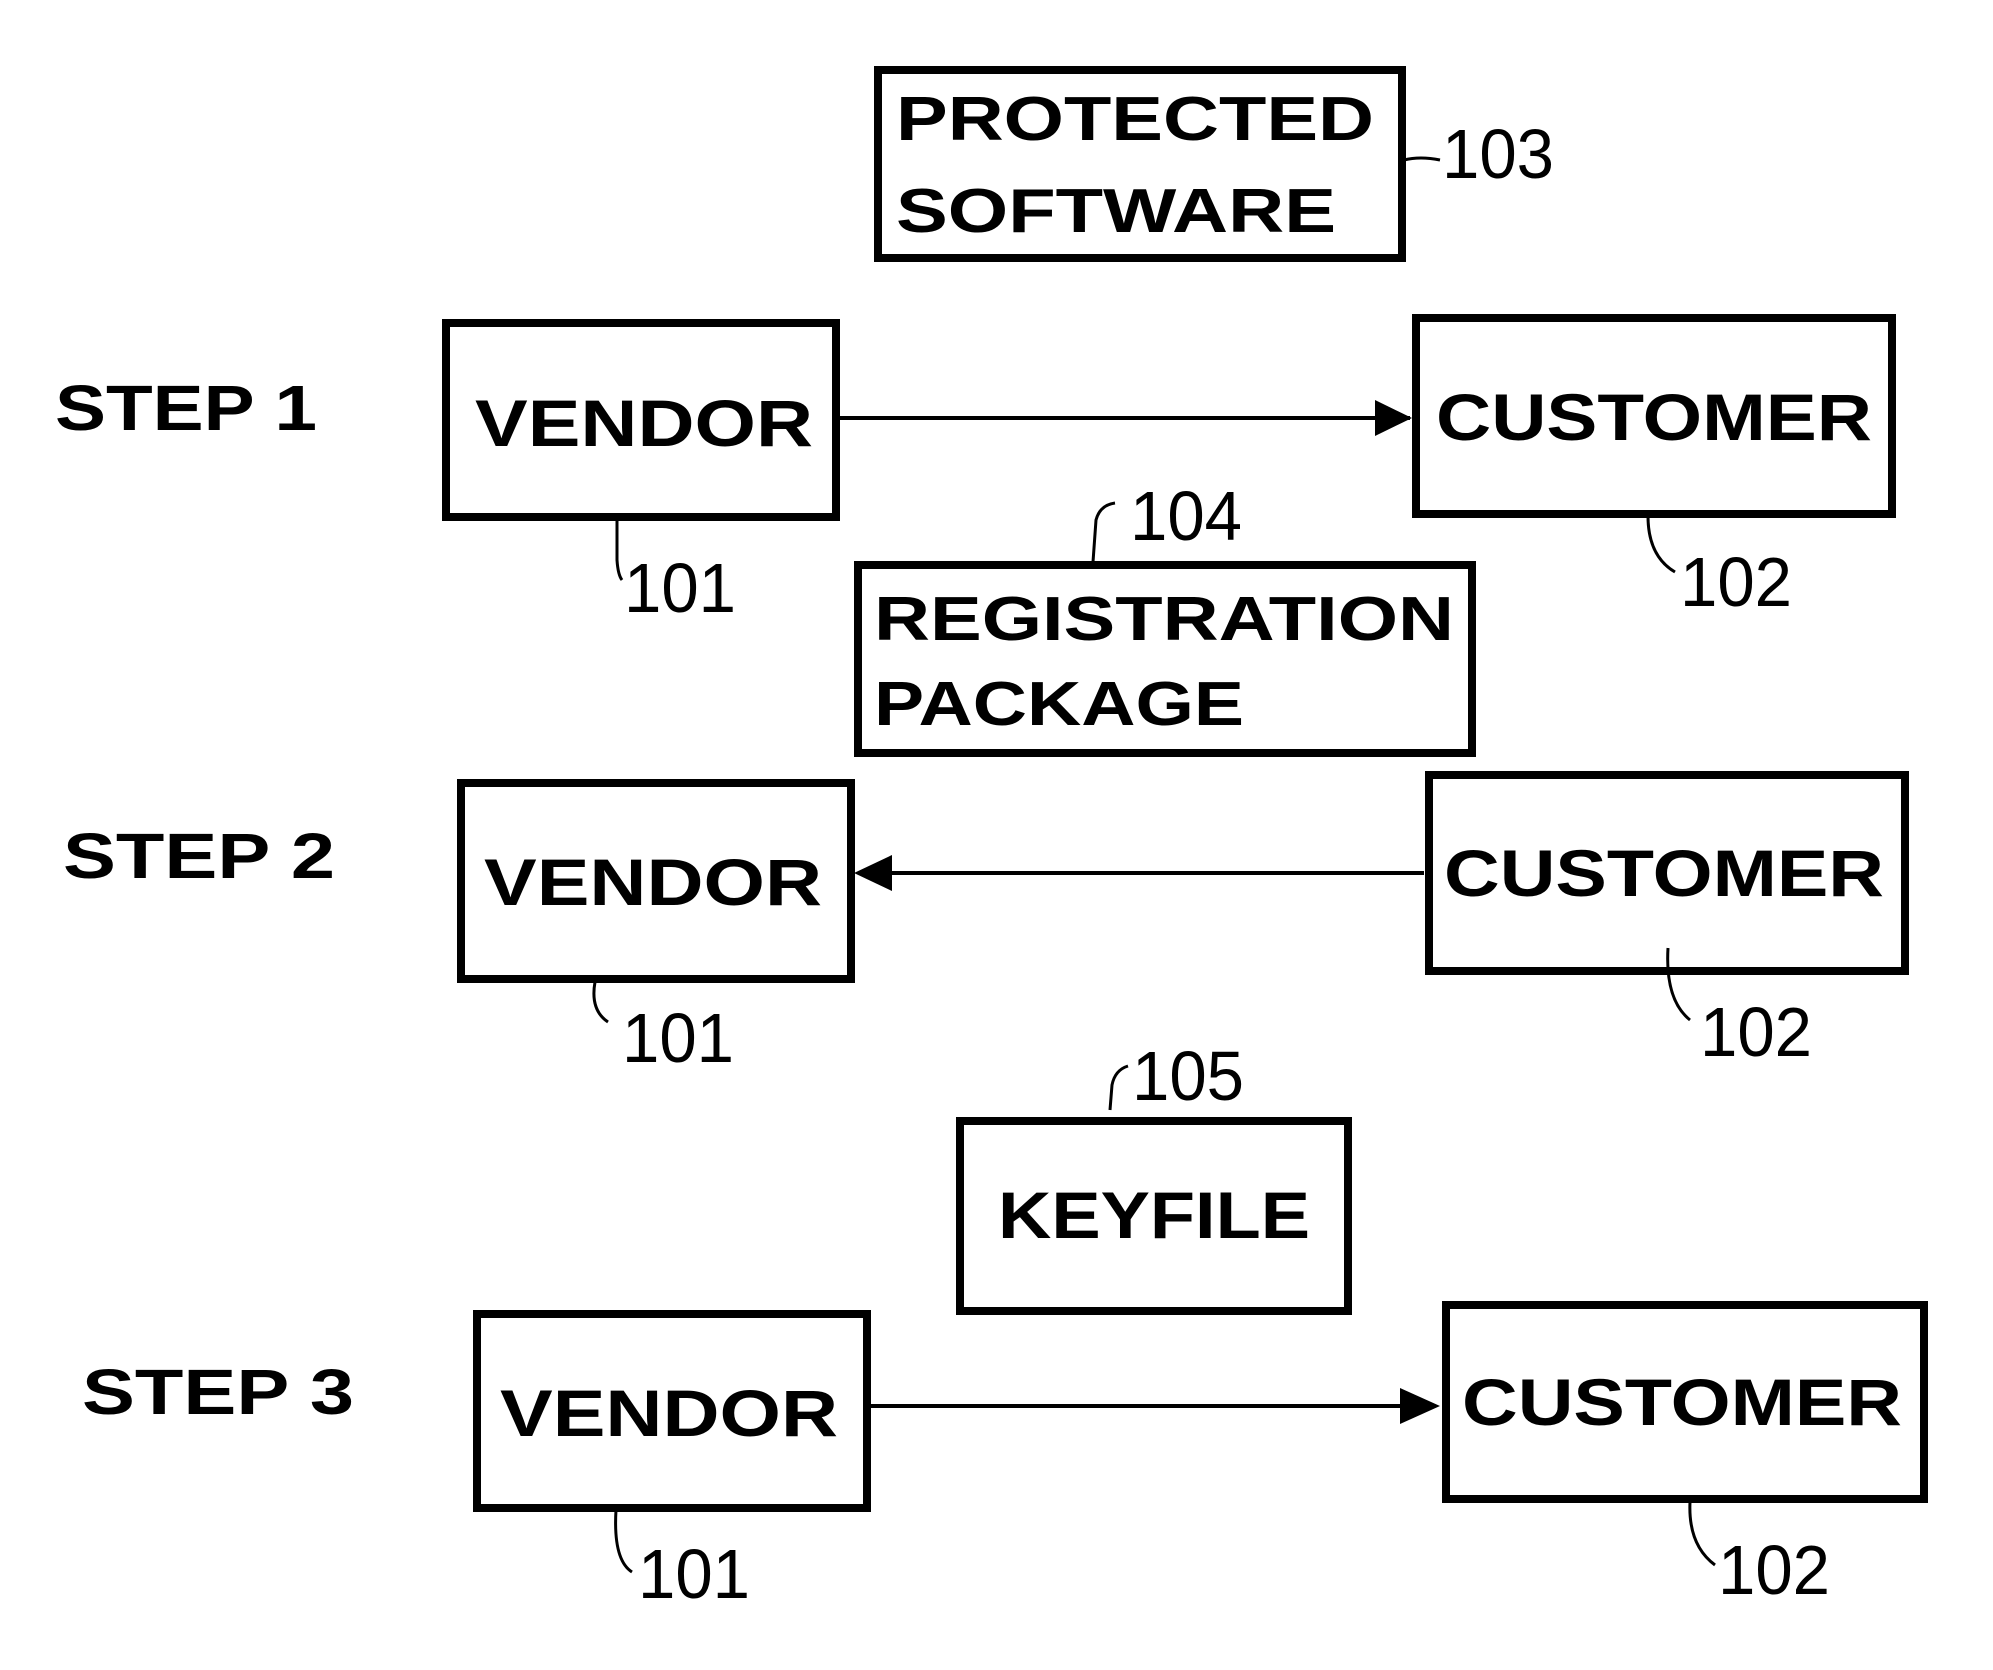  What do you see at coordinates (218, 1392) in the screenshot?
I see `step-3-label: STEP 3` at bounding box center [218, 1392].